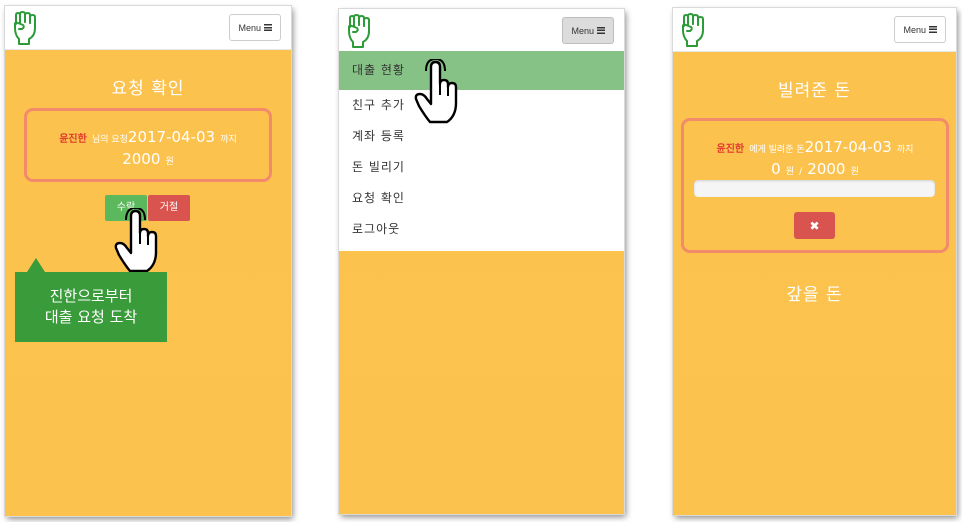 The height and width of the screenshot is (522, 962). Describe the element at coordinates (481, 136) in the screenshot. I see `menu-item-register-account: 계좌 등록` at that location.